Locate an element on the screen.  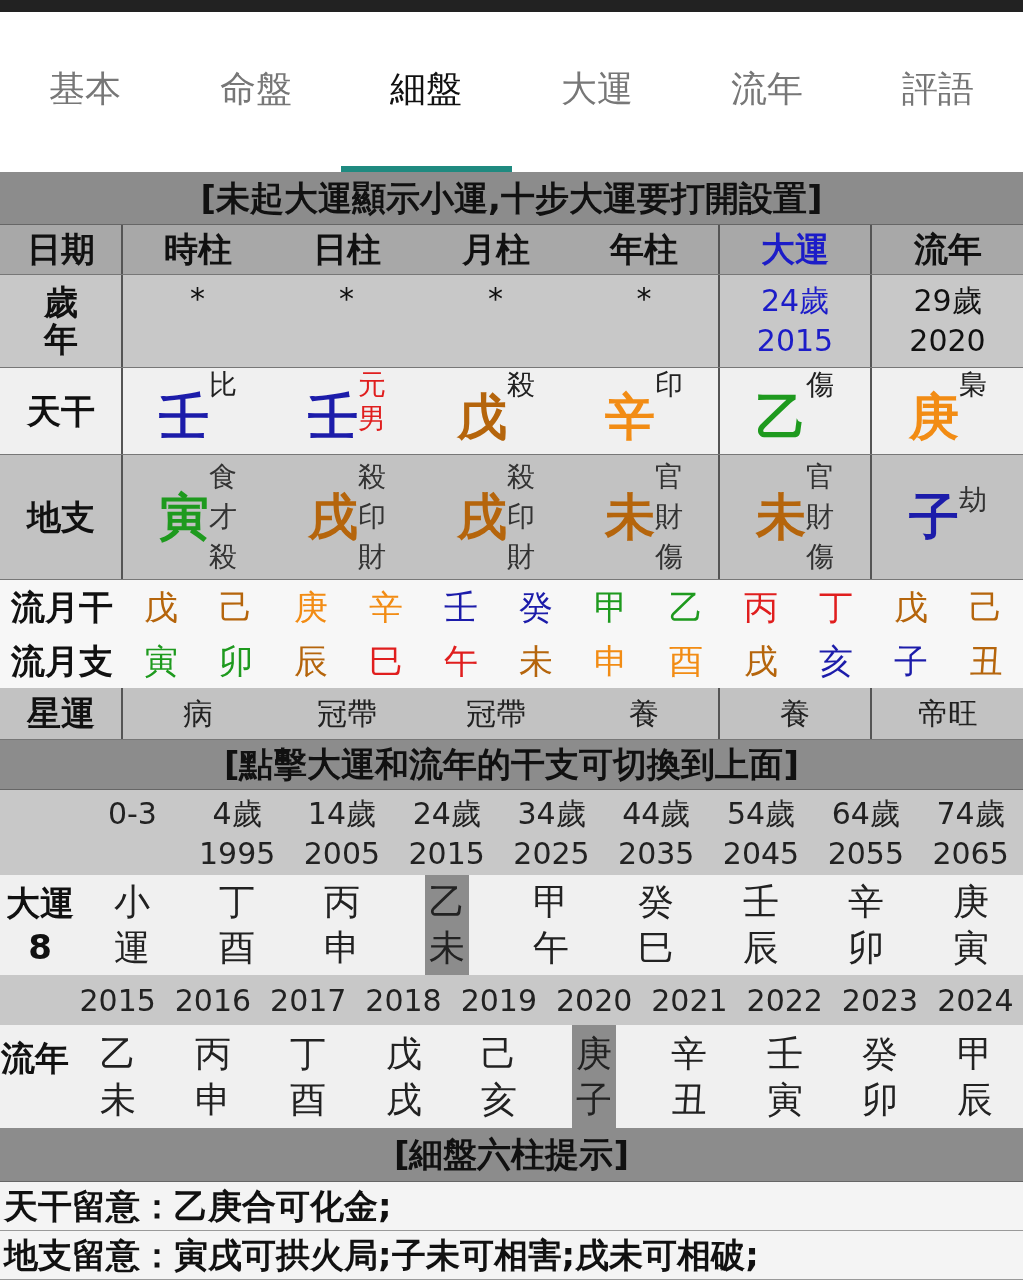
month-character: 辰 is located at coordinates (310, 661).